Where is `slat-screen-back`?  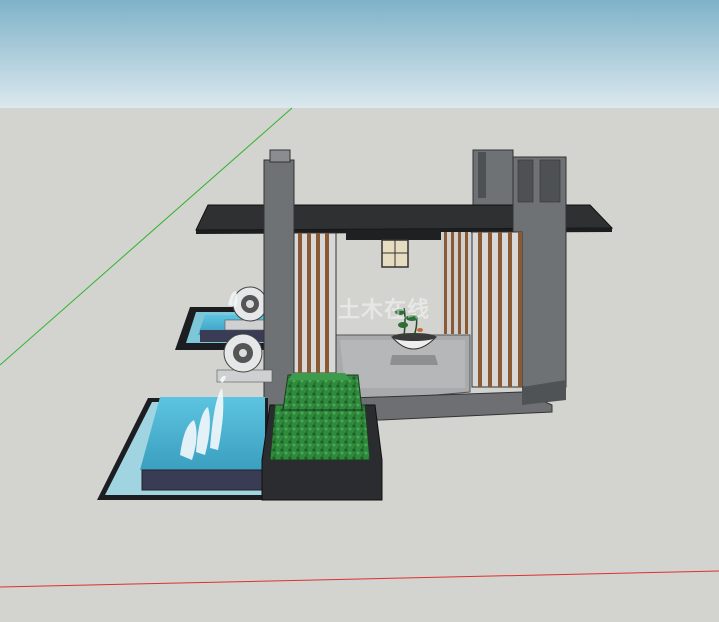 slat-screen-back is located at coordinates (456, 283).